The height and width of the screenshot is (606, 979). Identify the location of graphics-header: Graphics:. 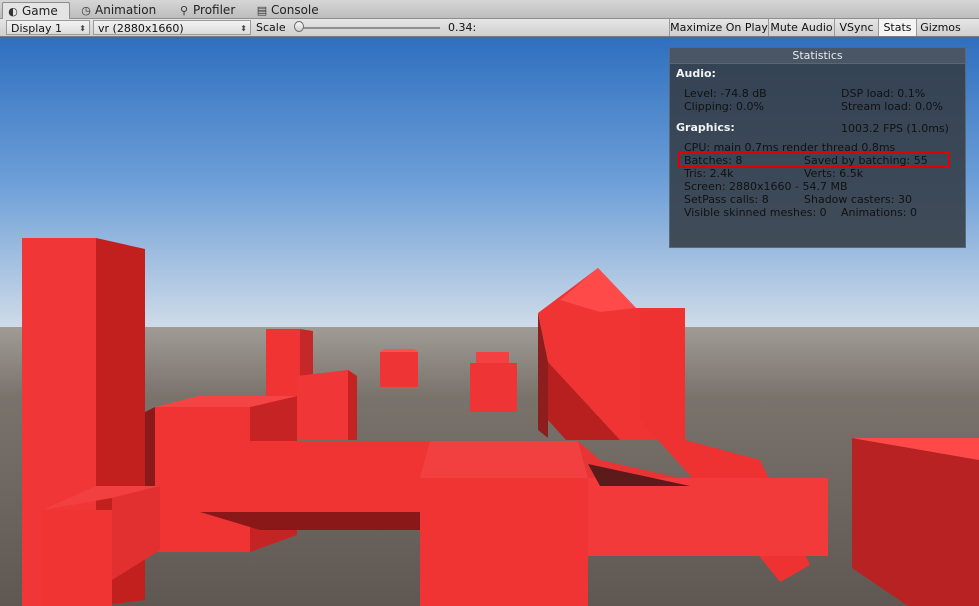
(705, 127).